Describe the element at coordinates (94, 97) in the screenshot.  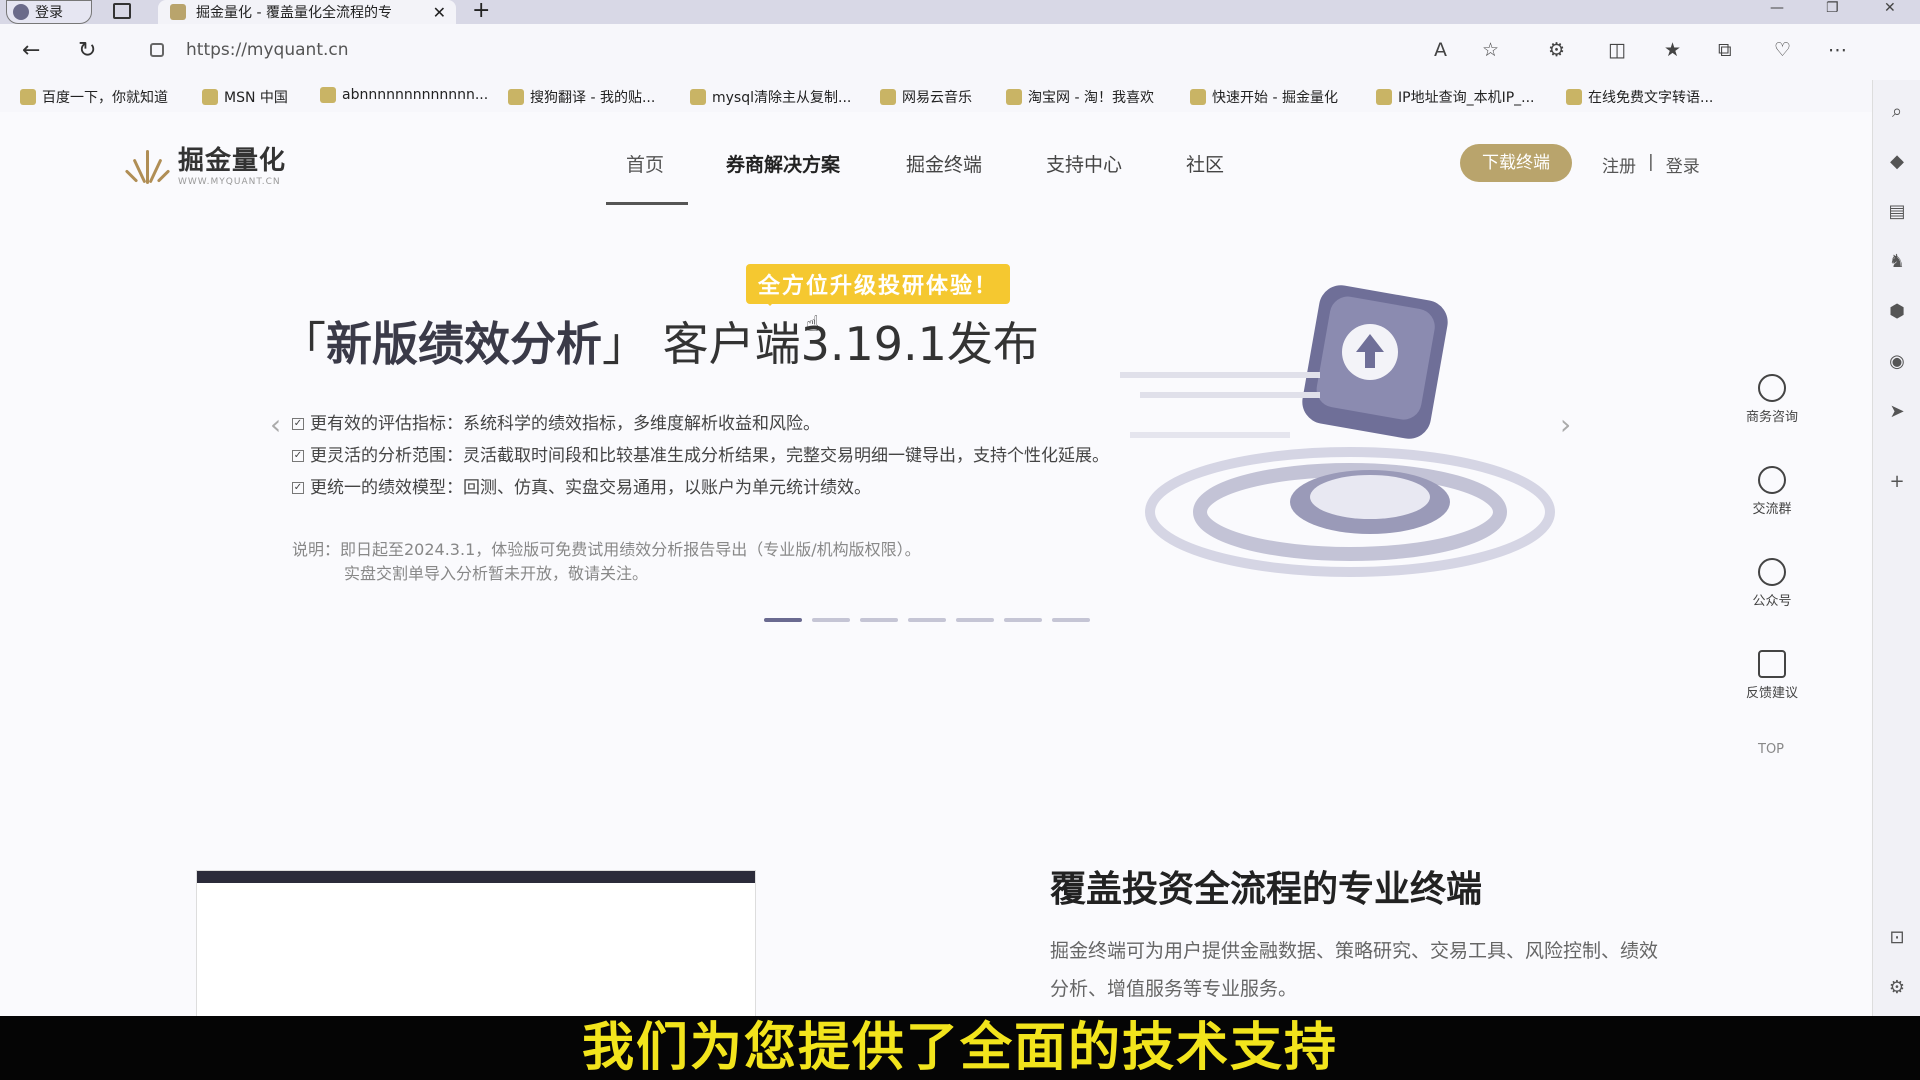
I see `bookmark-item: 百度一下，你就知道` at that location.